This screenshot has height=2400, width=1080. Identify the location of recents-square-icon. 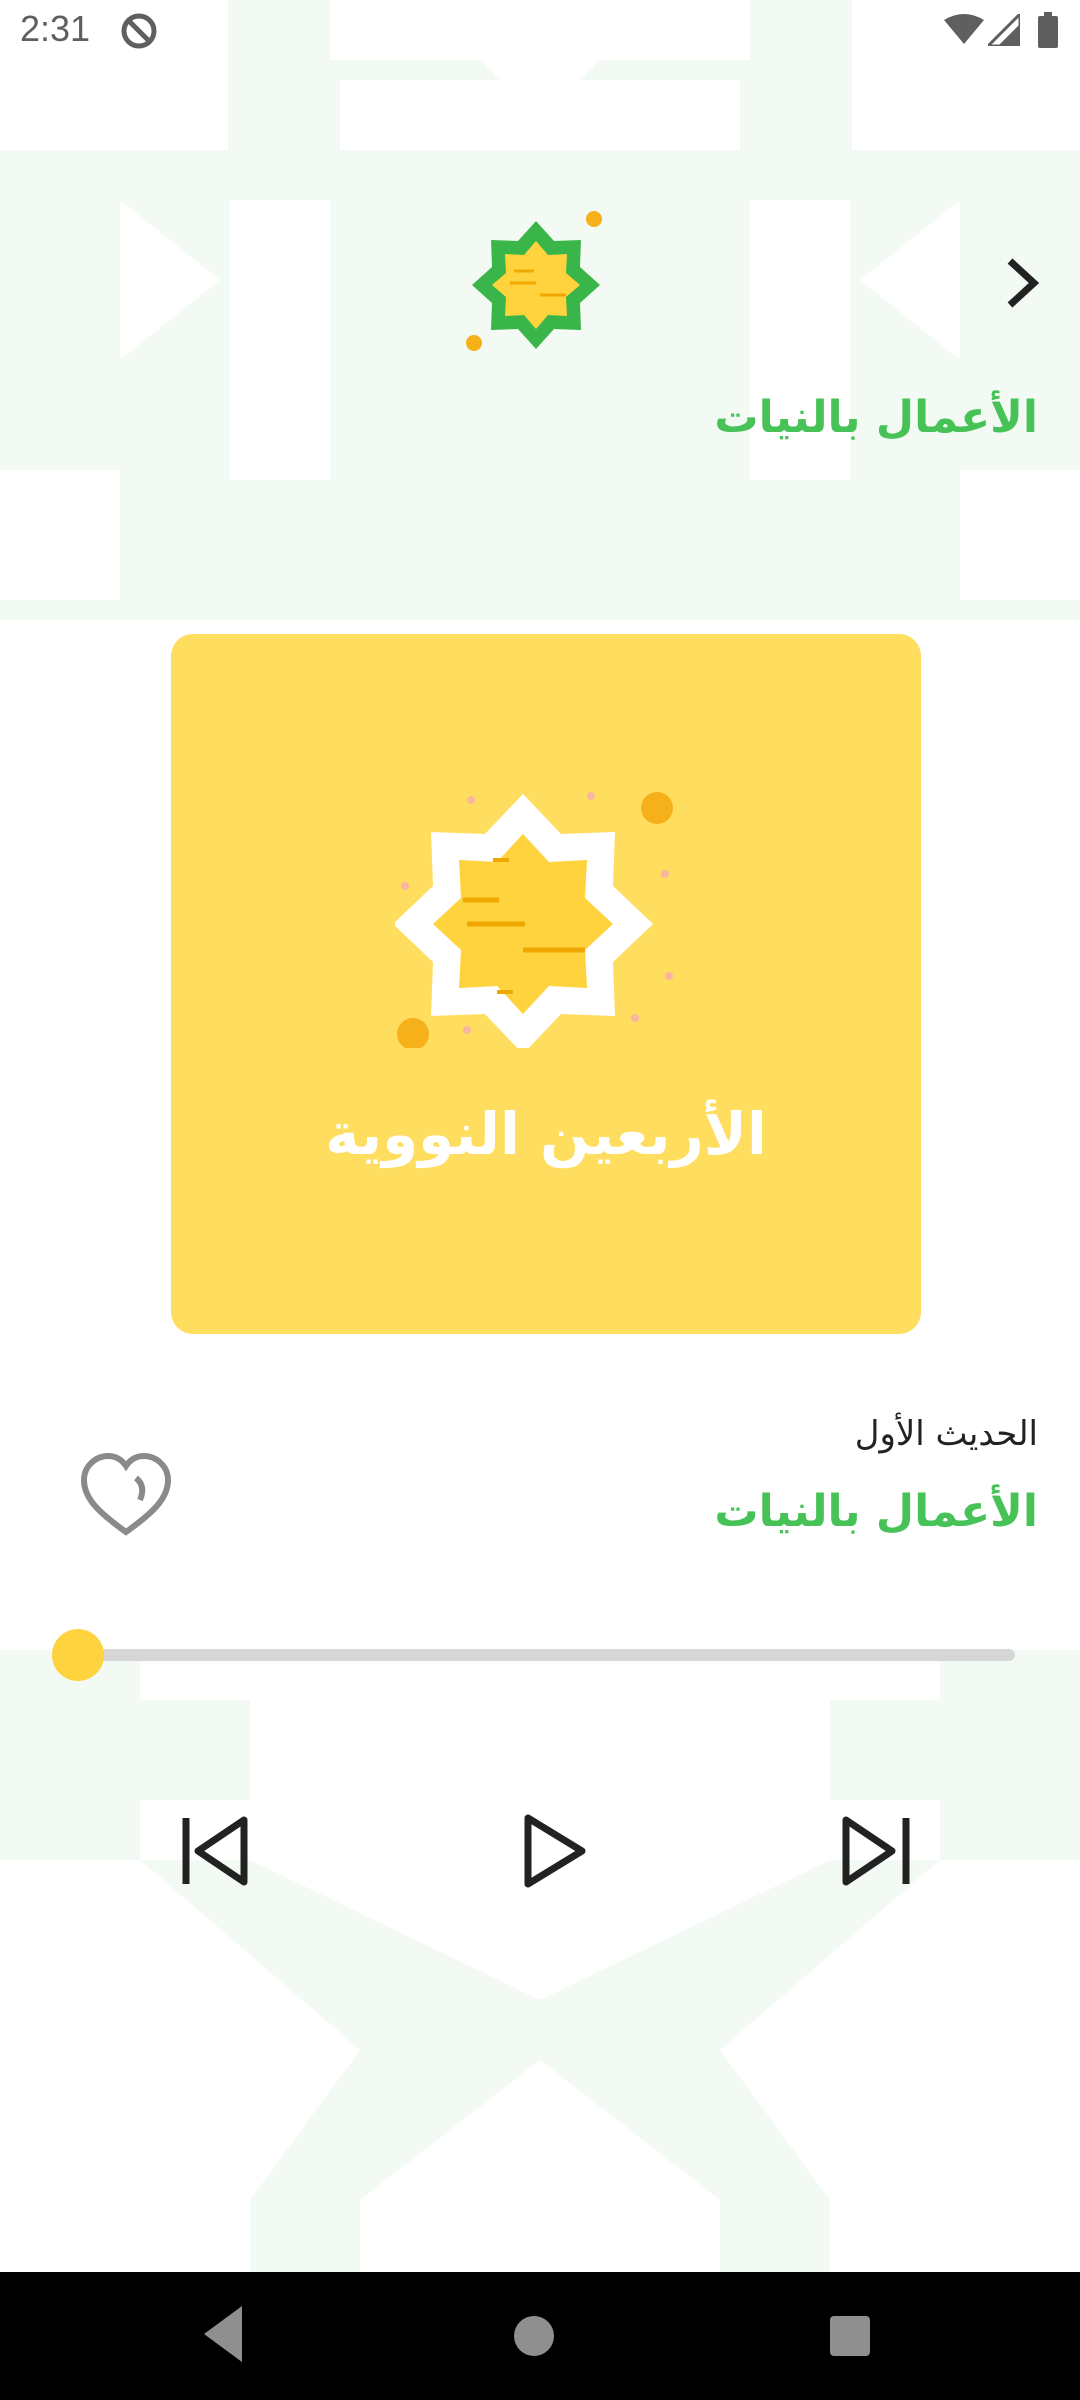
(850, 2336).